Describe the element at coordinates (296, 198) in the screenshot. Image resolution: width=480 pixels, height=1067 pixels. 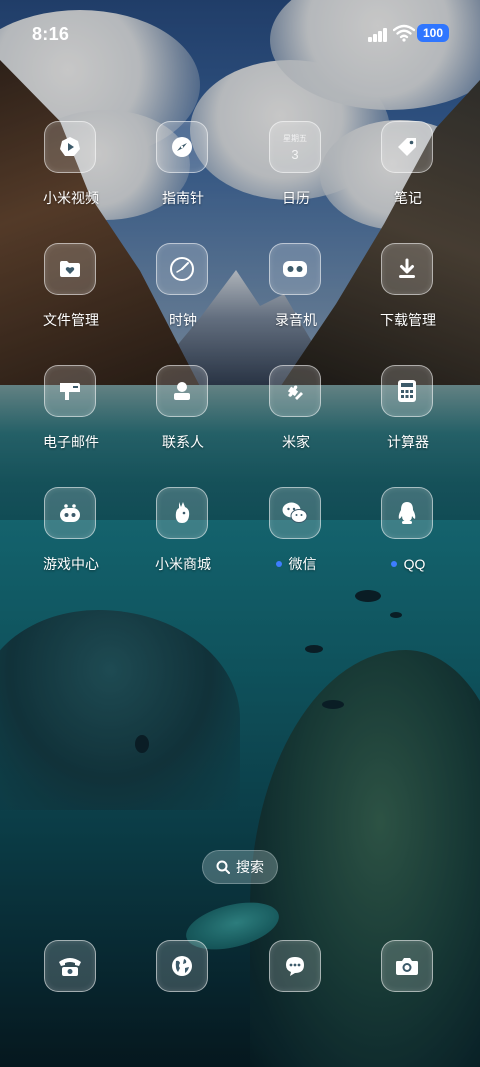
I see `app-label: 日历` at that location.